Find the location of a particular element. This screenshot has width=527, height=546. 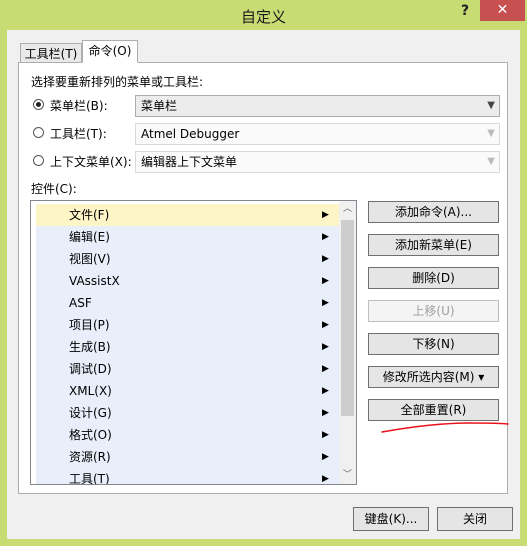

controls-label: 控件(C): is located at coordinates (54, 189).